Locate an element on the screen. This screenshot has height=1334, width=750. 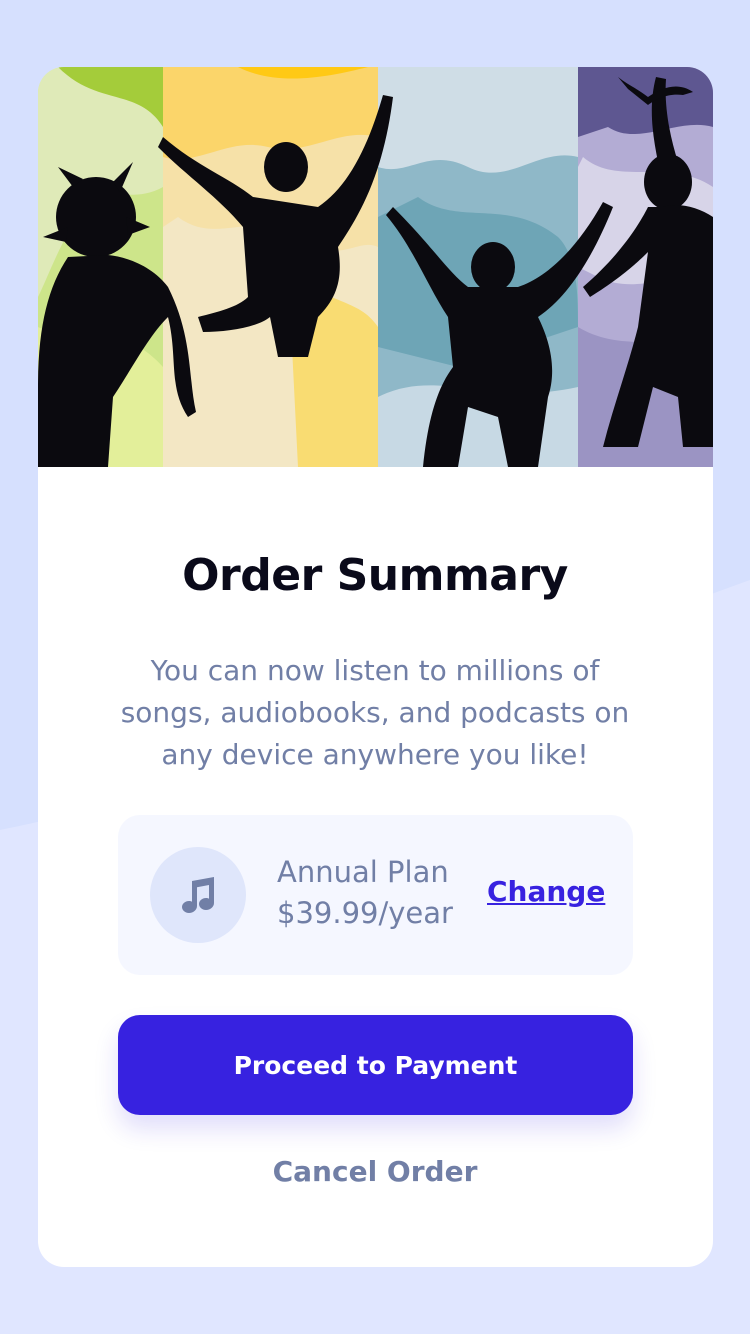
music-note-icon is located at coordinates (198, 895).